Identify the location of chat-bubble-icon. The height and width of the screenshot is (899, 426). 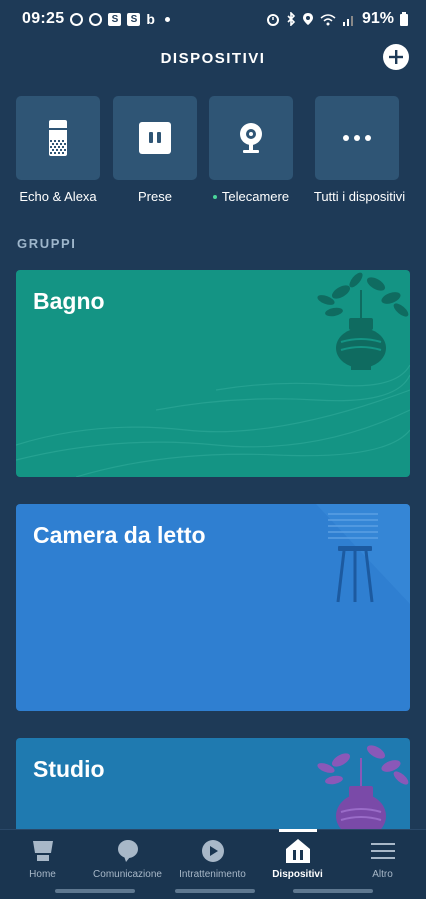
(127, 851).